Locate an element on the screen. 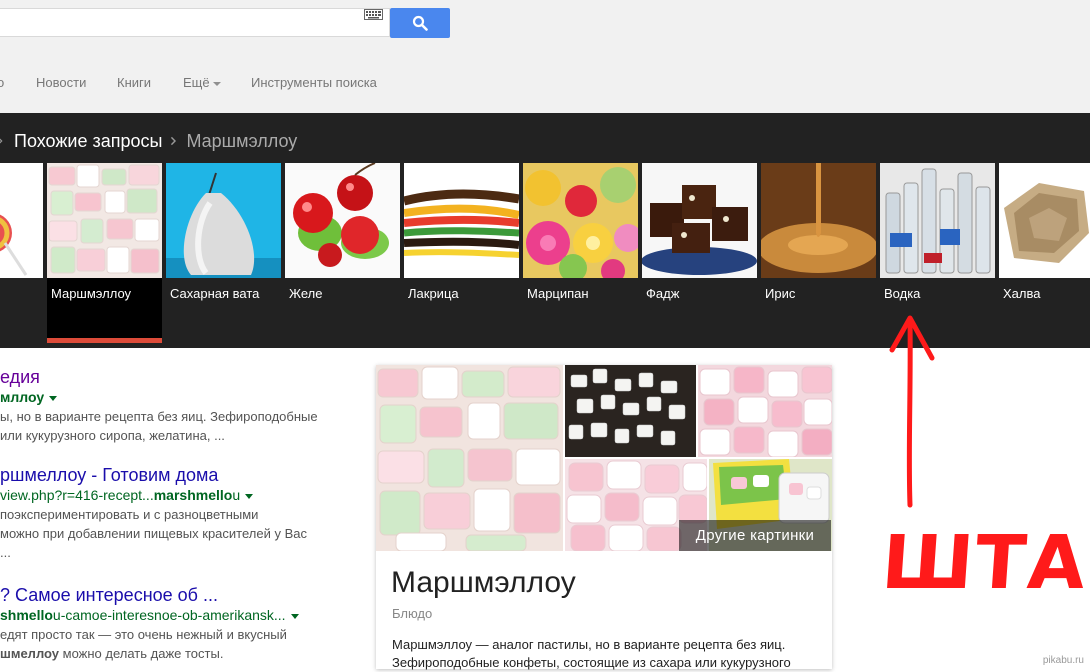 The image size is (1090, 672). carousel-item-fudge: Фадж is located at coordinates (699, 253).